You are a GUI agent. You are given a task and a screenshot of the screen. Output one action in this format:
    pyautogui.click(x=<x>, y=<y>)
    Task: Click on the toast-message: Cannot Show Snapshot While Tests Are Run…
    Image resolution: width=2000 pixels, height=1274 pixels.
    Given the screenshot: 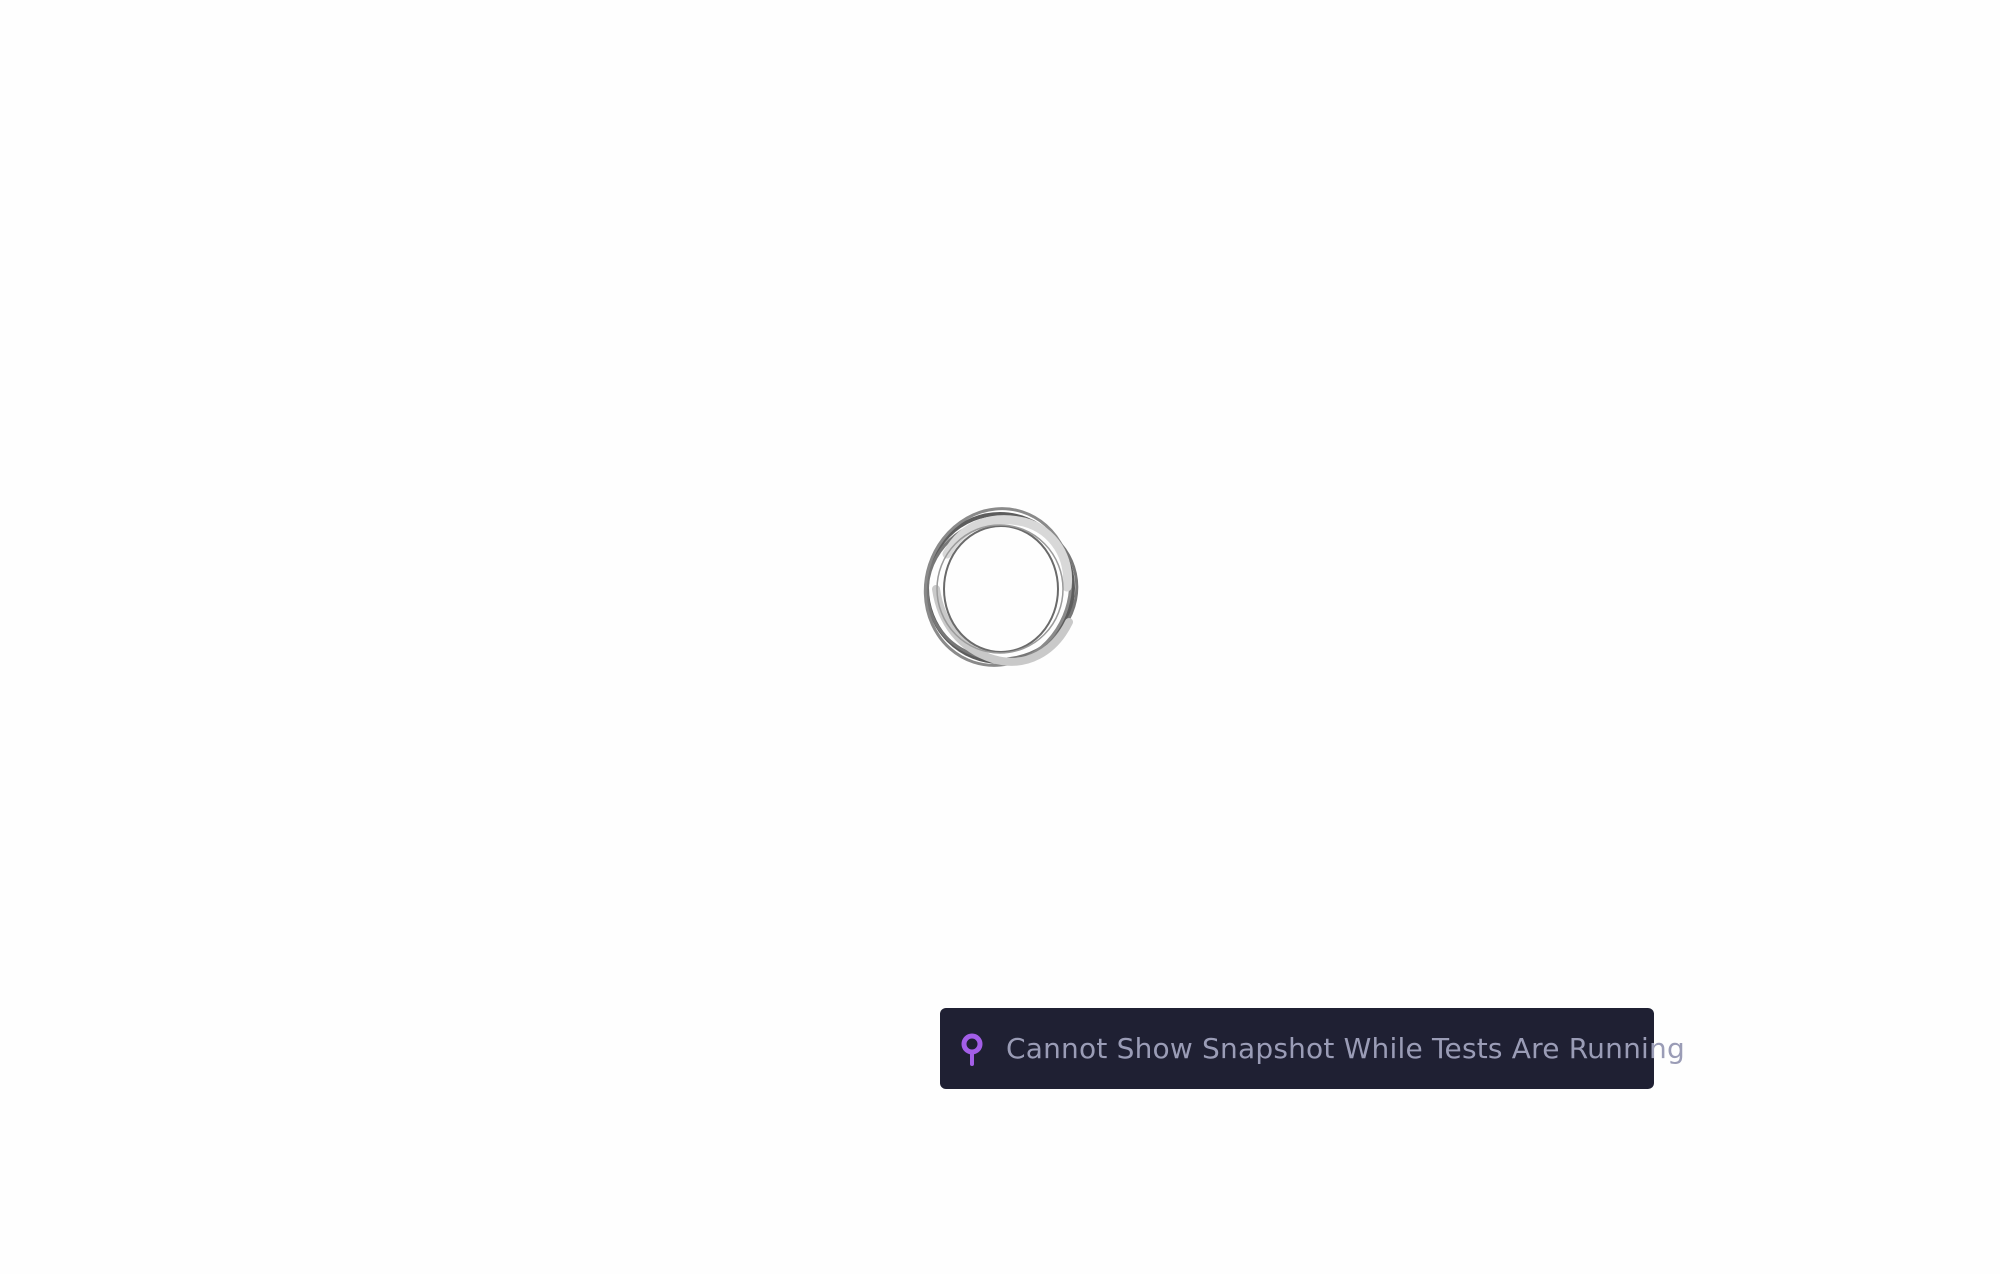 What is the action you would take?
    pyautogui.click(x=1345, y=1048)
    